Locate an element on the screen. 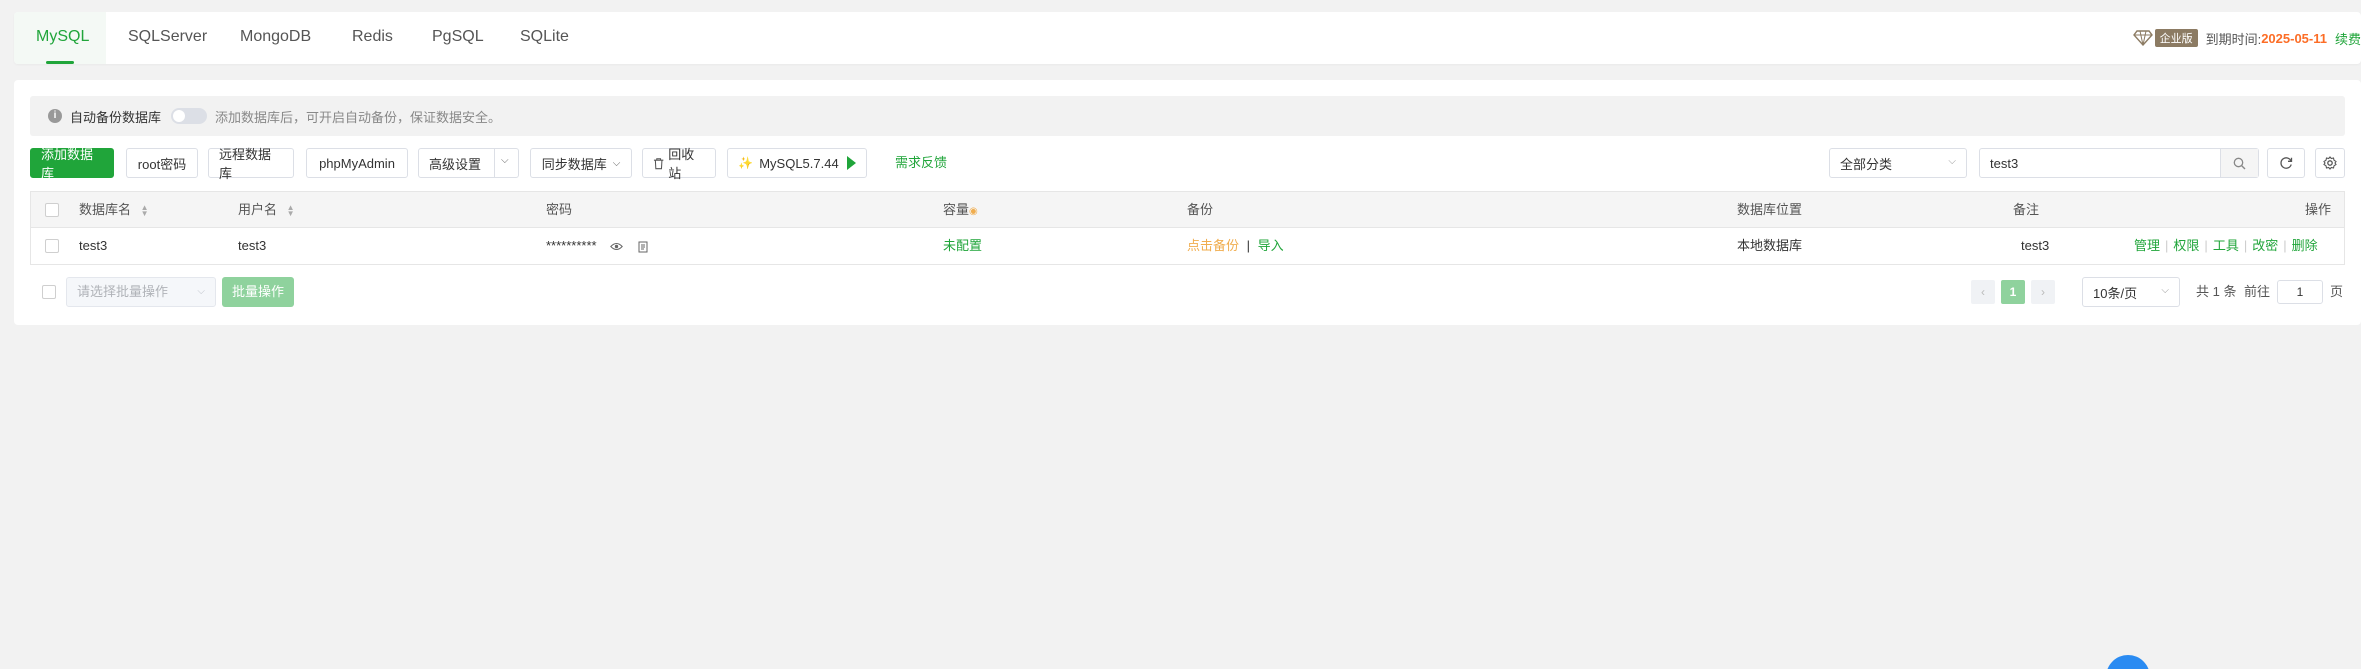 The height and width of the screenshot is (669, 2361). header-actions: 操作 is located at coordinates (2318, 209).